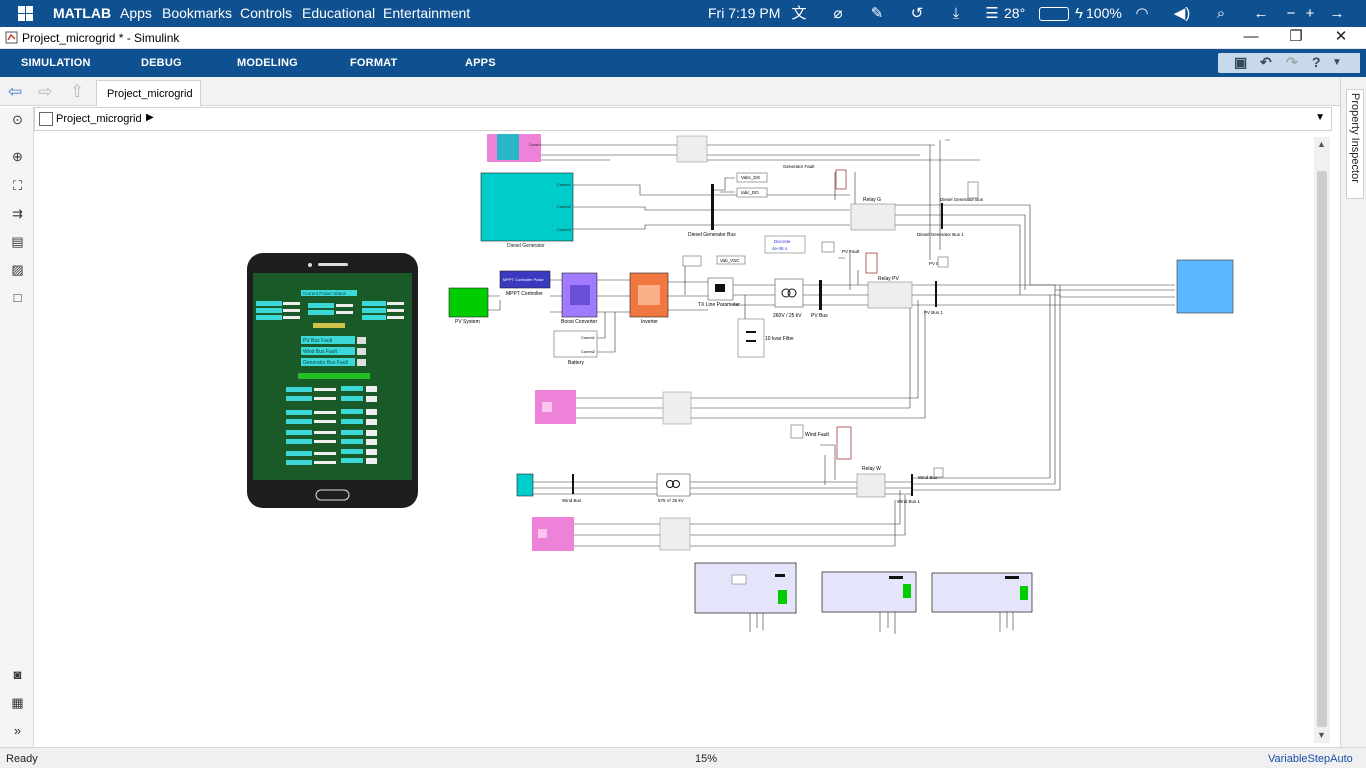 The width and height of the screenshot is (1366, 768). I want to click on download-icon: ⤓, so click(956, 14).